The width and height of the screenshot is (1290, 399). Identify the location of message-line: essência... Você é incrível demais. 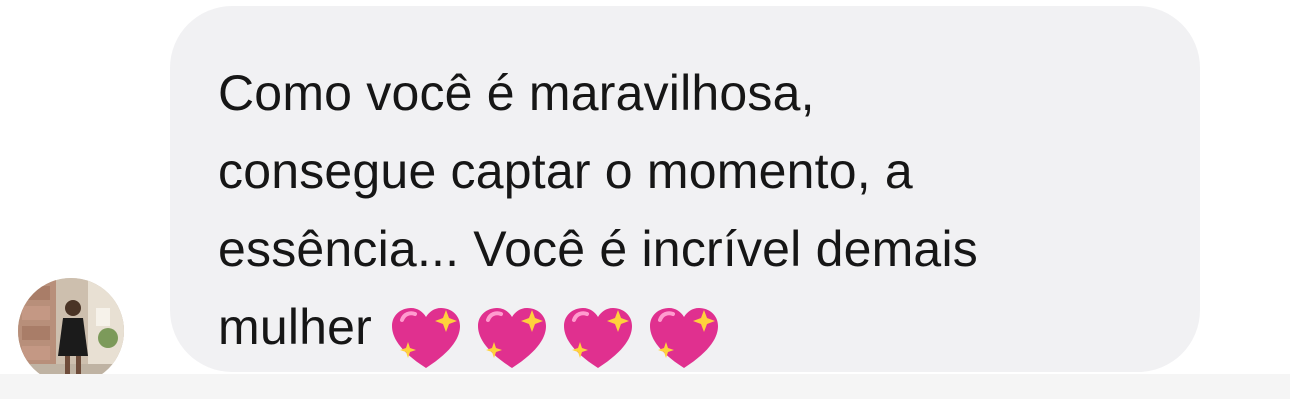
(598, 249).